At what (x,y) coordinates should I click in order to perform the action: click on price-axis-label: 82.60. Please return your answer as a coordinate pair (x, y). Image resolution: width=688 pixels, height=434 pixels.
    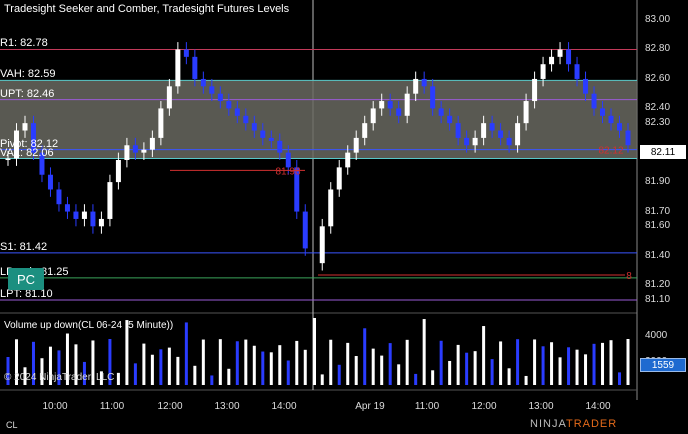
    Looking at the image, I should click on (658, 78).